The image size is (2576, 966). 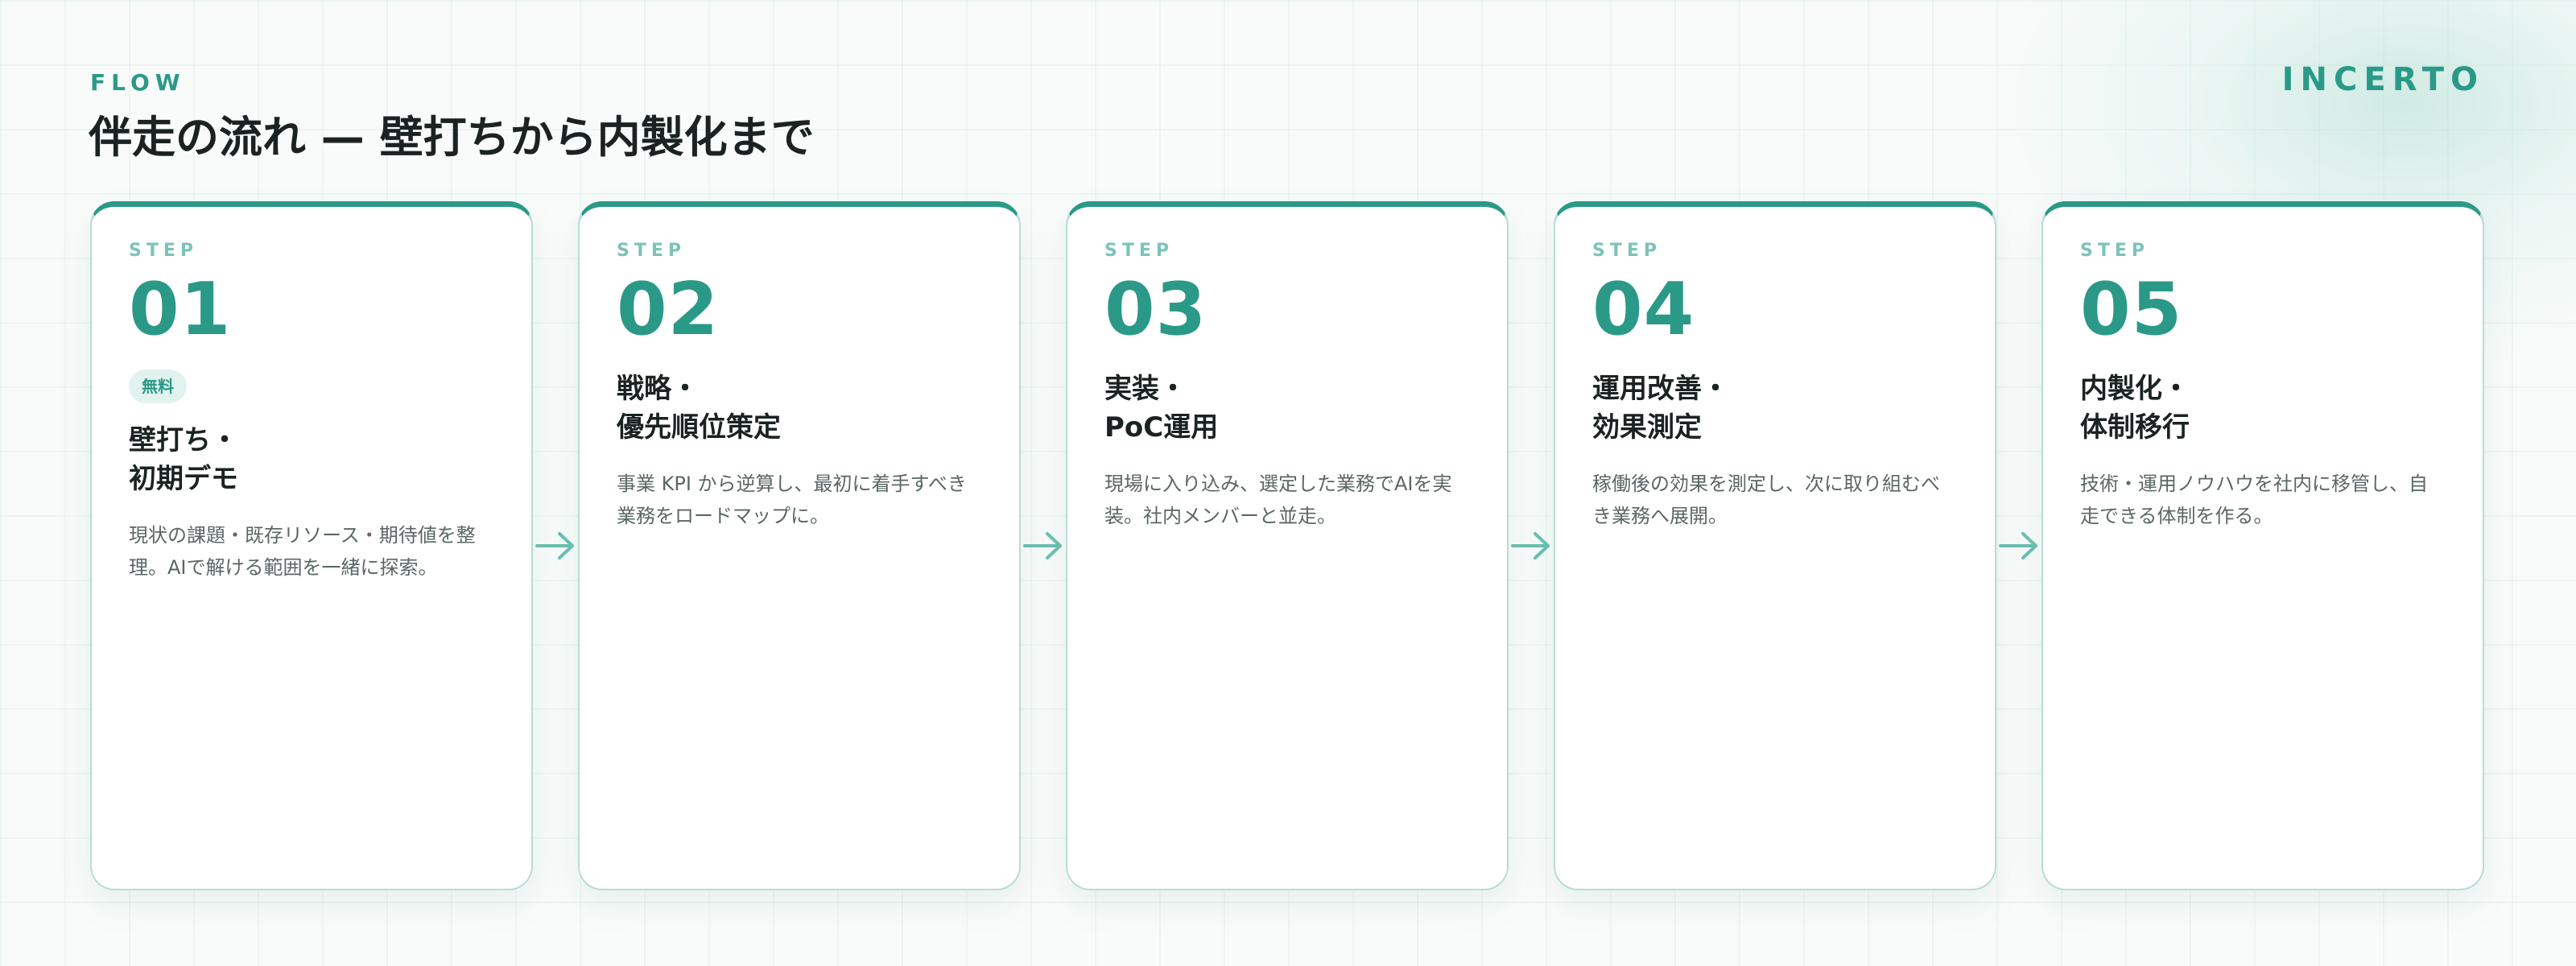 I want to click on step-title: 運用改善・ 効果測定, so click(x=1775, y=408).